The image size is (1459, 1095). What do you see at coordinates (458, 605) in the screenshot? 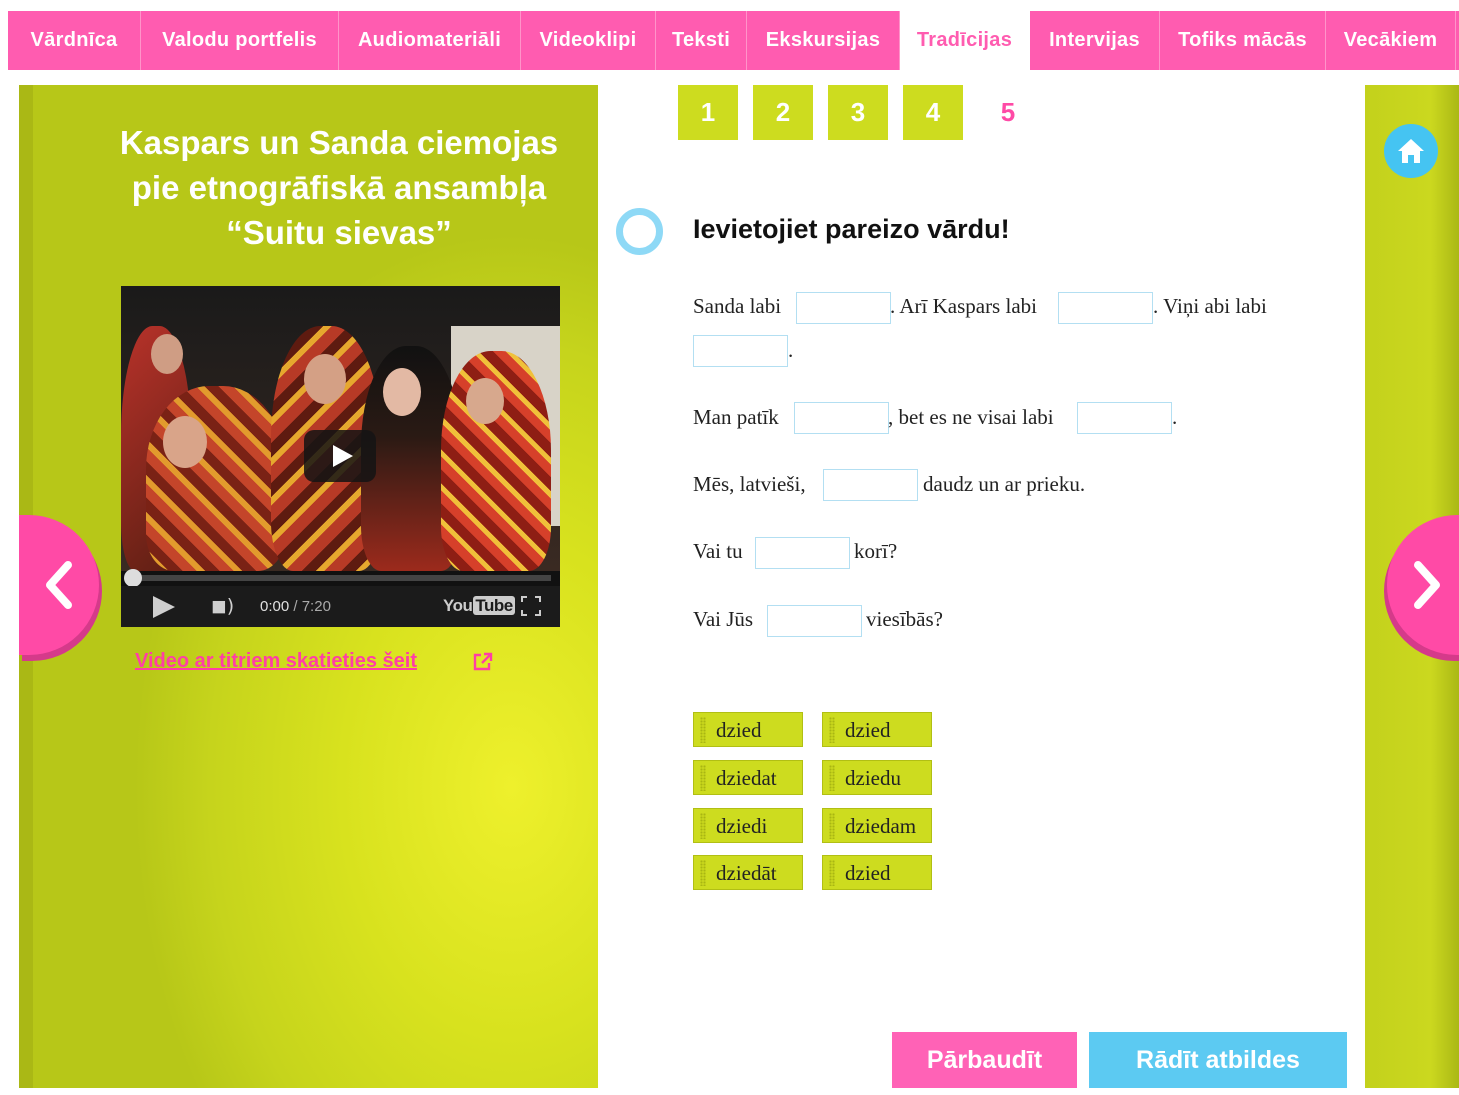
I see `youtube-logo-you: You` at bounding box center [458, 605].